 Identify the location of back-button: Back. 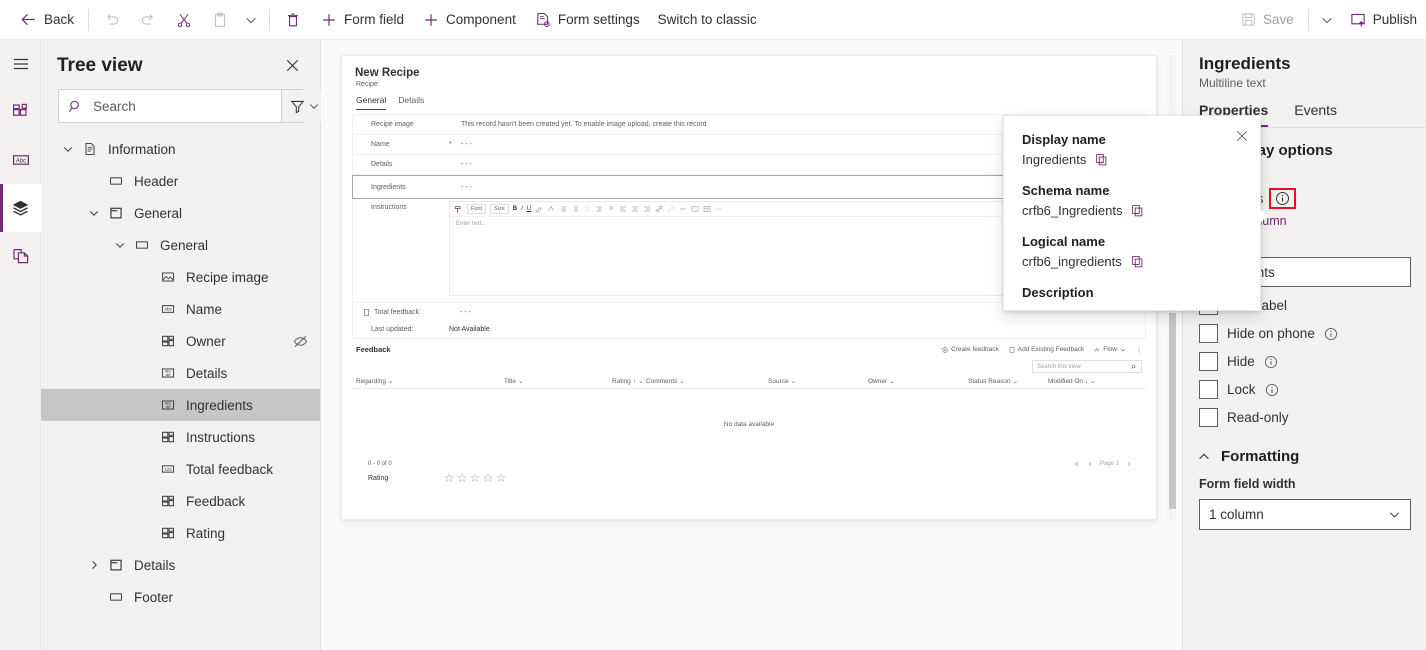
(46, 20).